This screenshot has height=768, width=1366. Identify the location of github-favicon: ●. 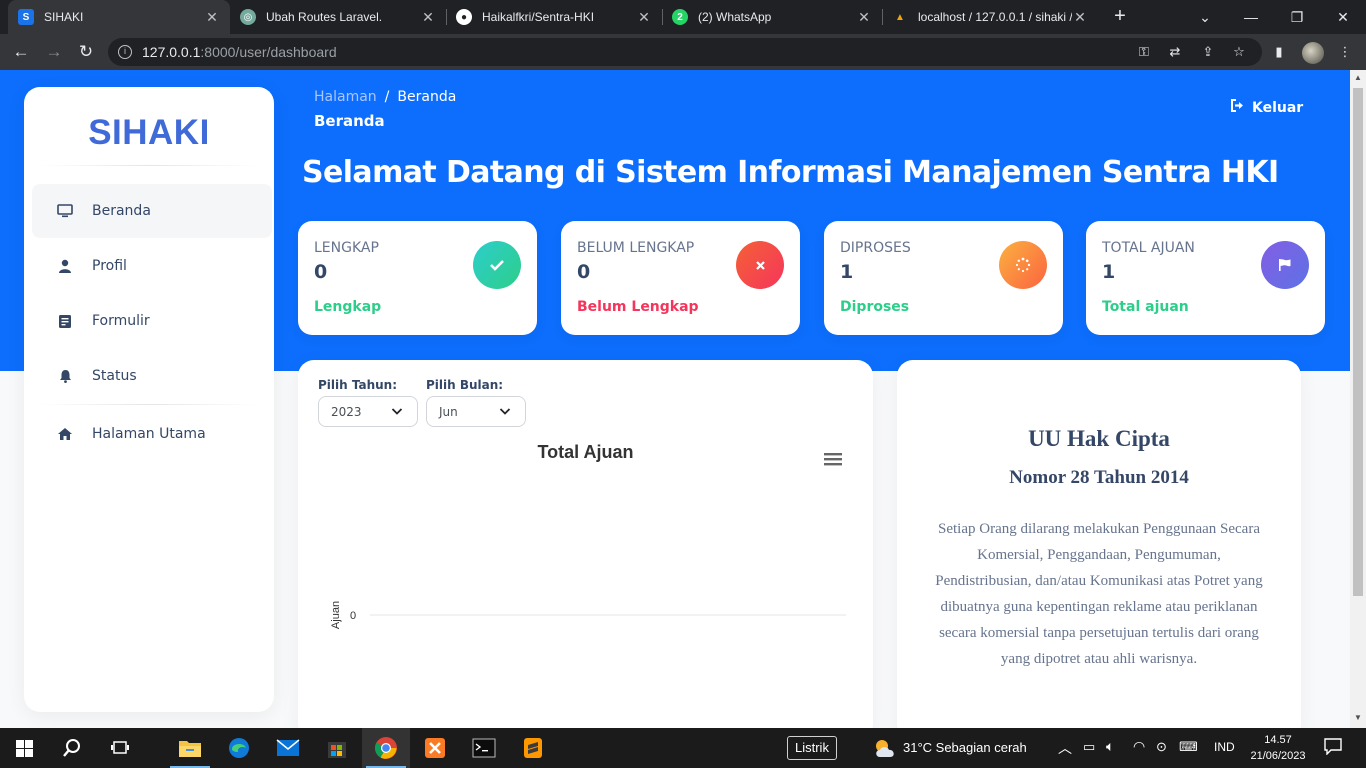
(464, 17).